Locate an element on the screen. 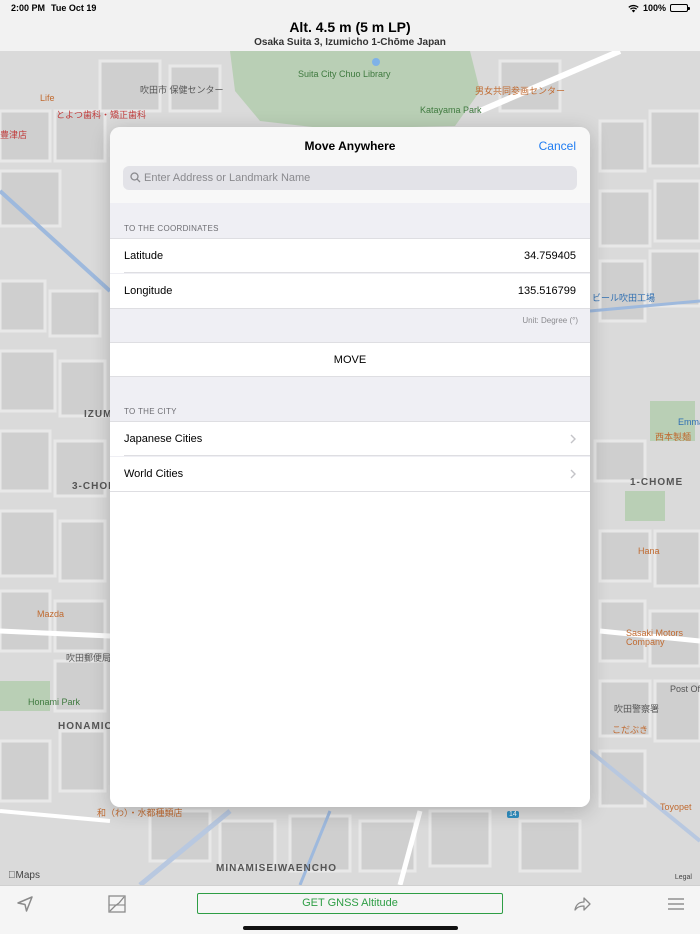 This screenshot has width=700, height=934. latitude-row: Latitude 34.759405 is located at coordinates (350, 255).